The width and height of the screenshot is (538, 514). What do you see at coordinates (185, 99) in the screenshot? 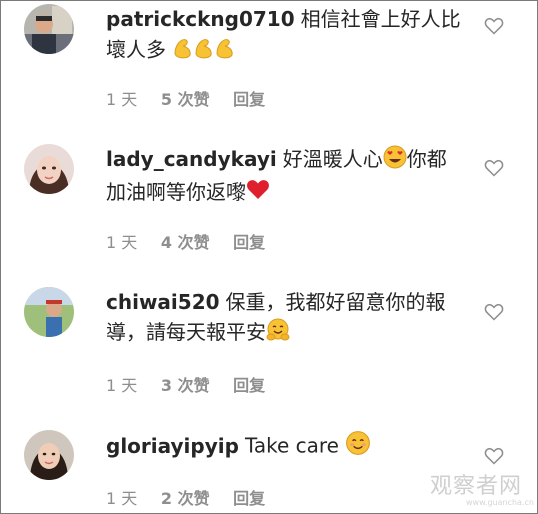
I see `likes-count-button: 5 次赞` at bounding box center [185, 99].